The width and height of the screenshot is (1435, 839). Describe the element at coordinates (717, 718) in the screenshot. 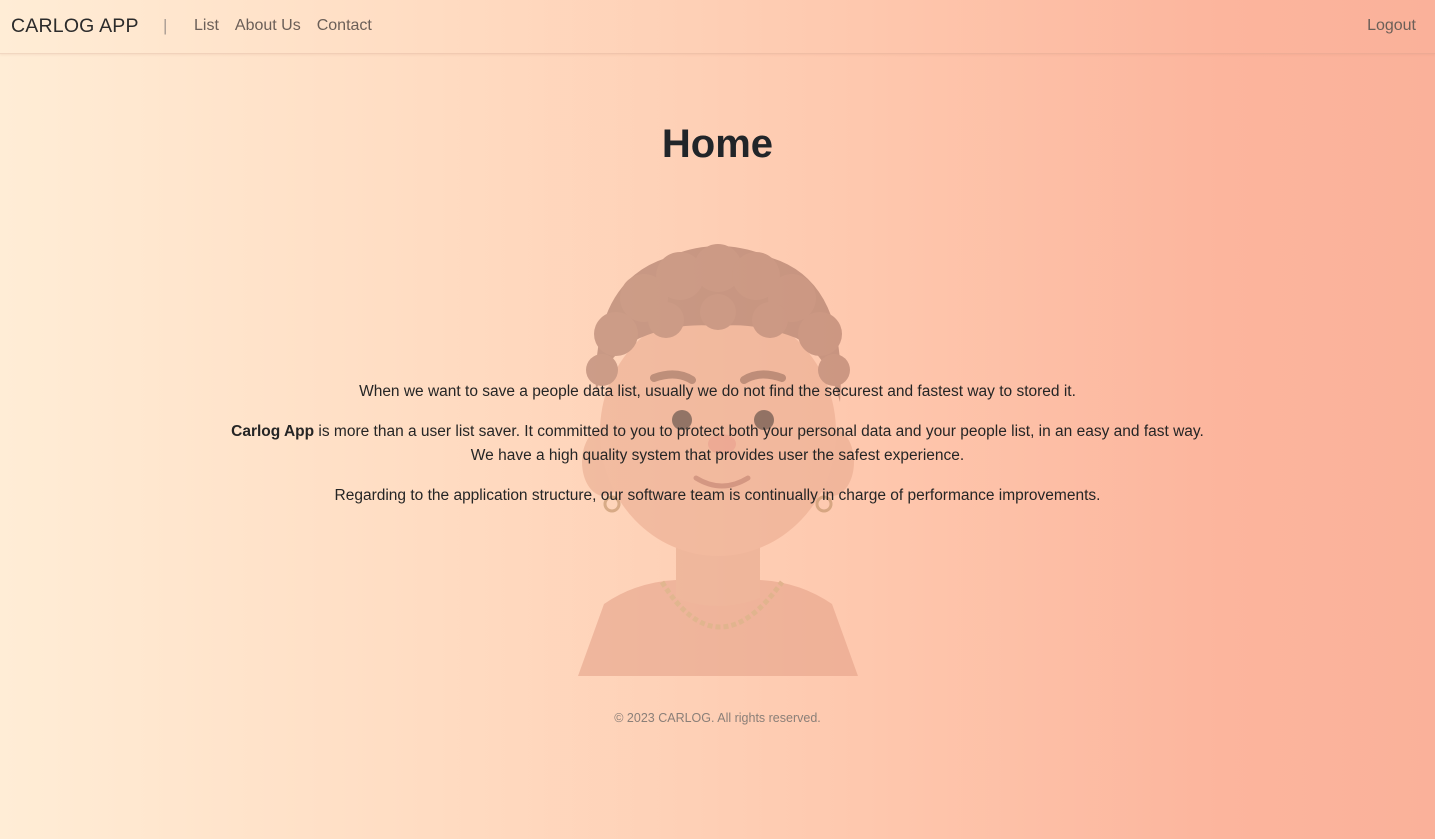

I see `footer-copyright: © 2023 CARLOG. All rights reserved.` at that location.